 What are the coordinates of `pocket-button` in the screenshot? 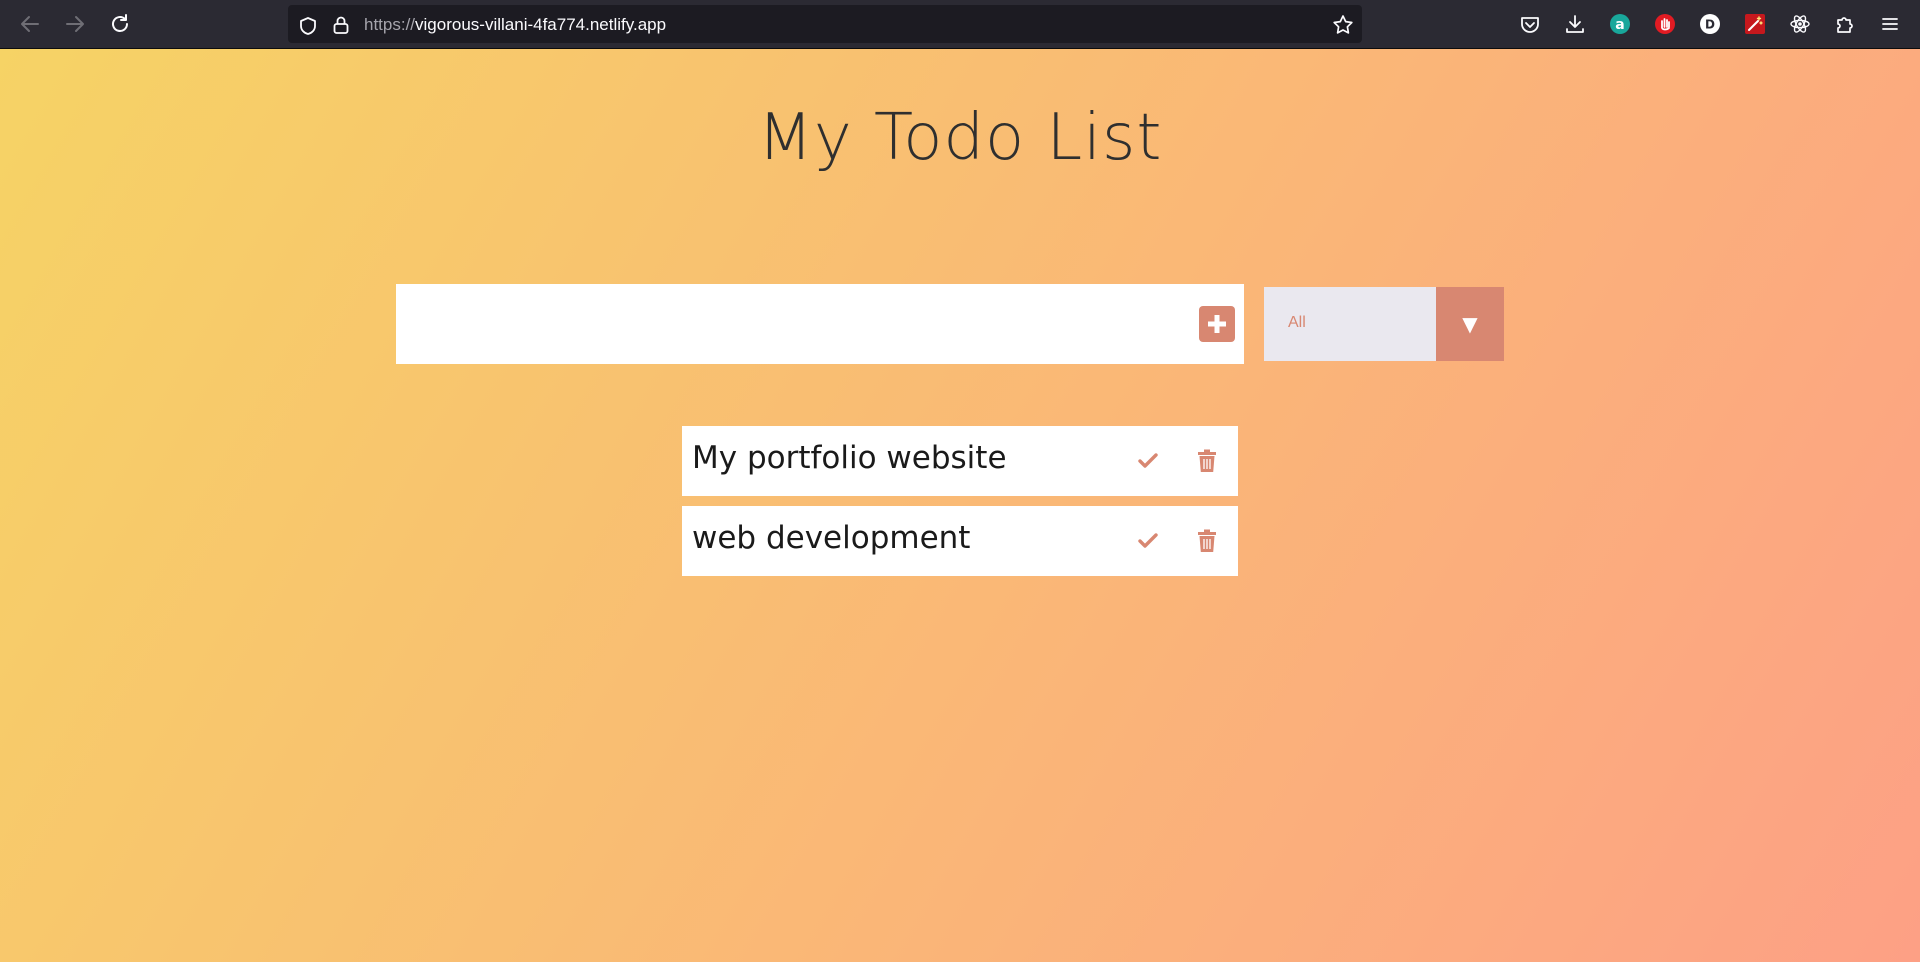 It's located at (1530, 24).